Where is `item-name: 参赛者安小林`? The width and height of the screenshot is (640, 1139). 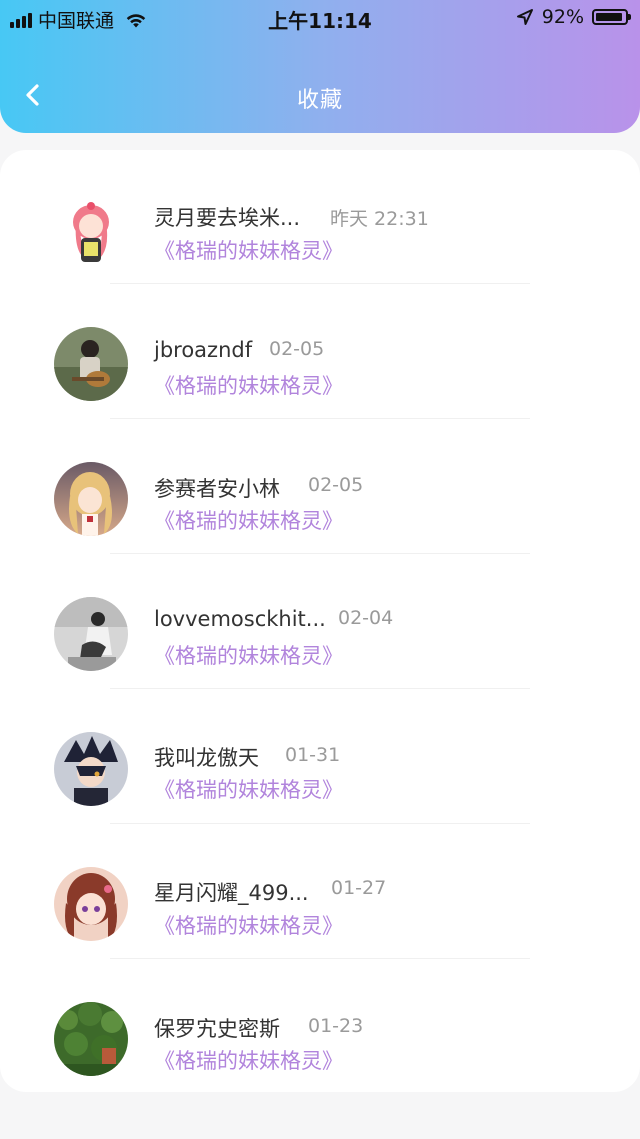
item-name: 参赛者安小林 is located at coordinates (217, 489).